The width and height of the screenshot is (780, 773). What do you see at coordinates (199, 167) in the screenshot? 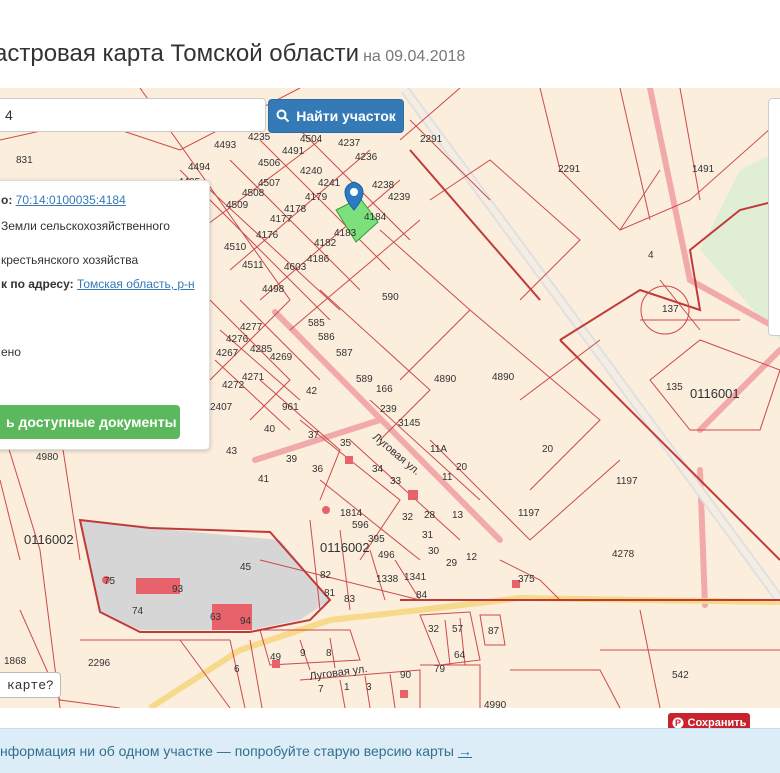
I see `parcel-number-label: 4494` at bounding box center [199, 167].